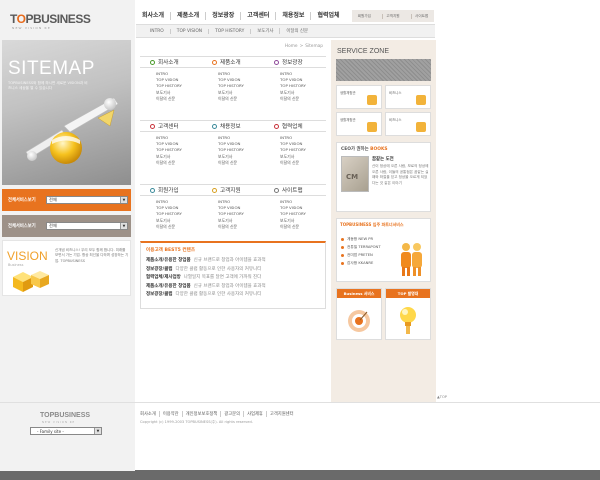 The image size is (600, 480). Describe the element at coordinates (224, 16) in the screenshot. I see `nav-item-info: 정보광장` at that location.